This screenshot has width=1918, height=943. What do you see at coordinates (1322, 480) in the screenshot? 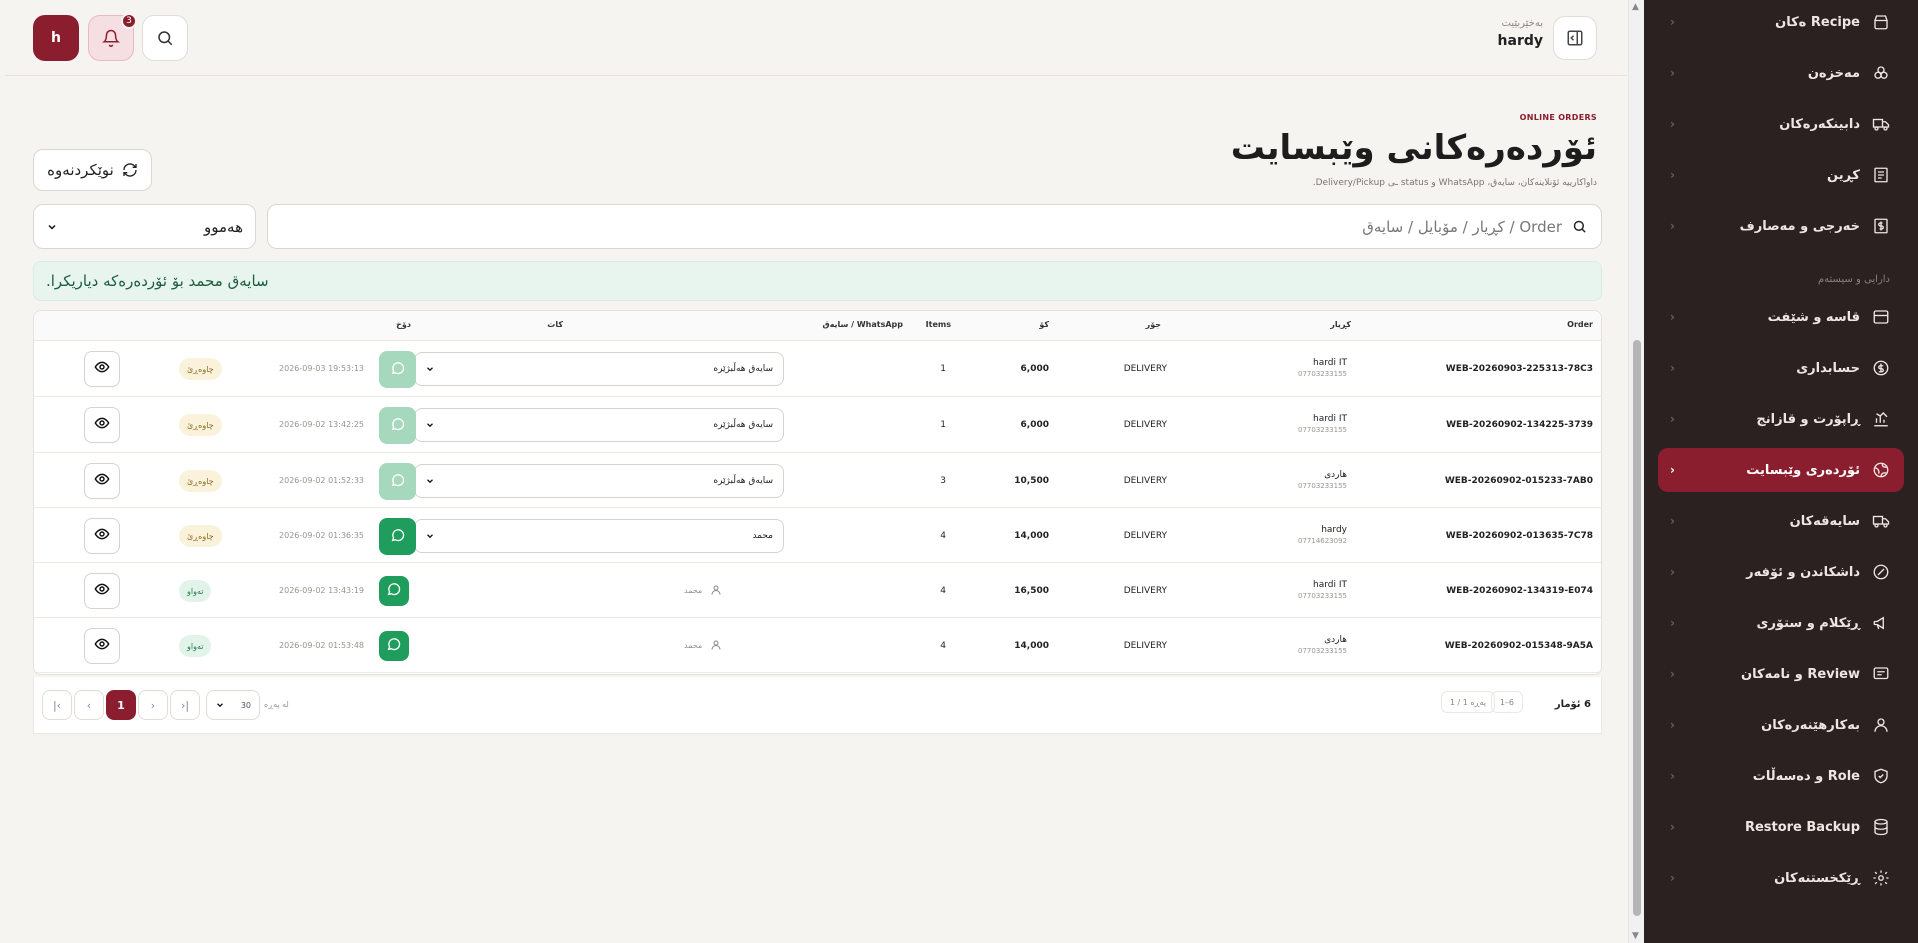
I see `customer-cell: هاردی 07703233155` at bounding box center [1322, 480].